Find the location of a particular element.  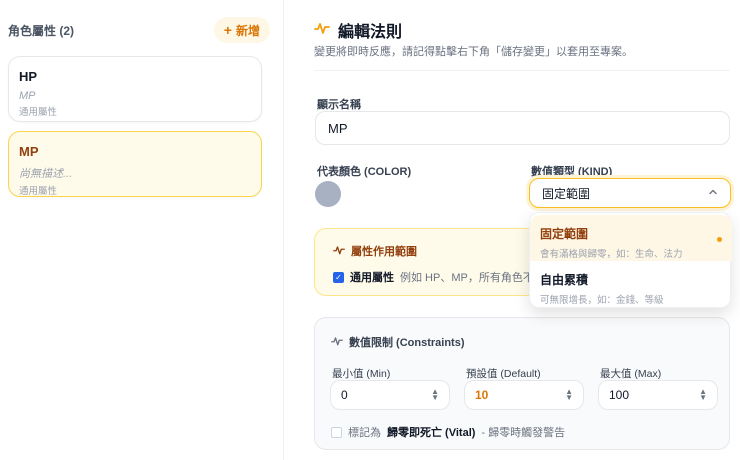

min-input: 0 ▲ ▼ is located at coordinates (390, 395).